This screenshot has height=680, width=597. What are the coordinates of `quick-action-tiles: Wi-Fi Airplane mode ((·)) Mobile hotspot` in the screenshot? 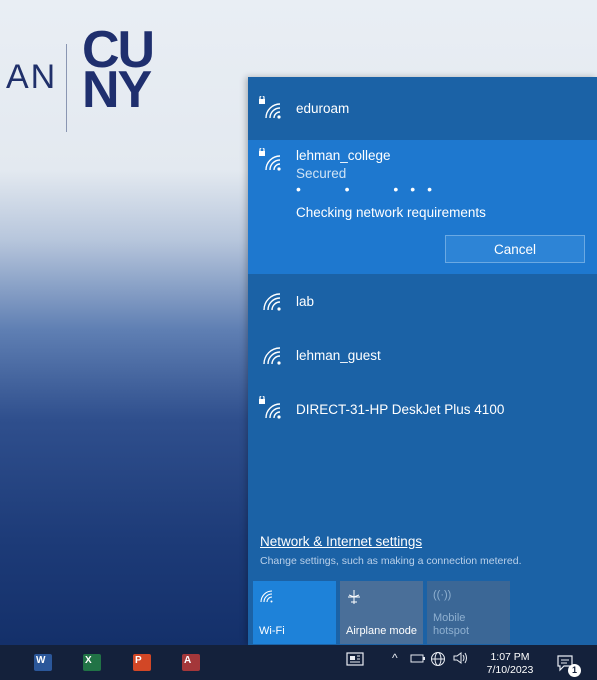 It's located at (381, 612).